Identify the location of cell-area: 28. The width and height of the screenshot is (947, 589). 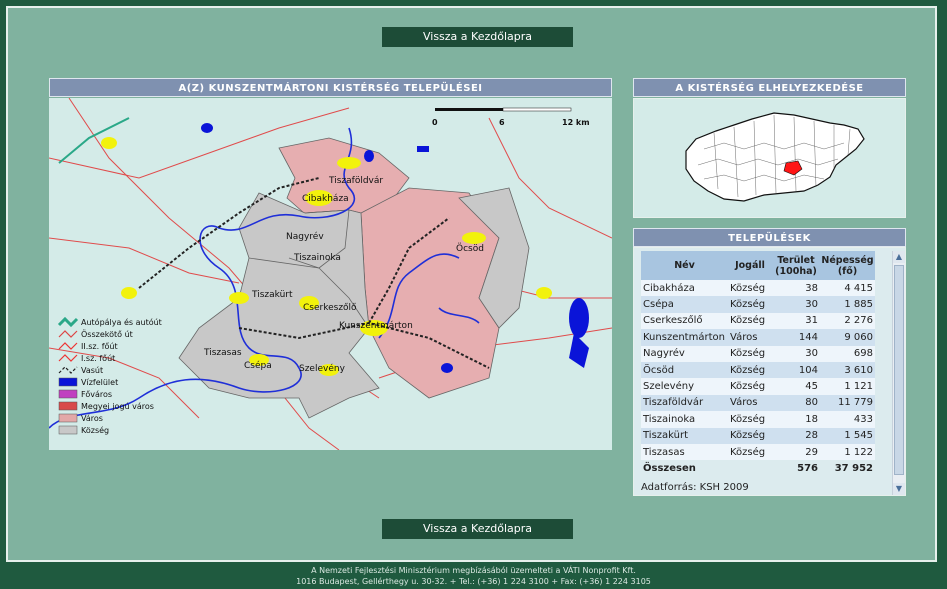
(796, 435).